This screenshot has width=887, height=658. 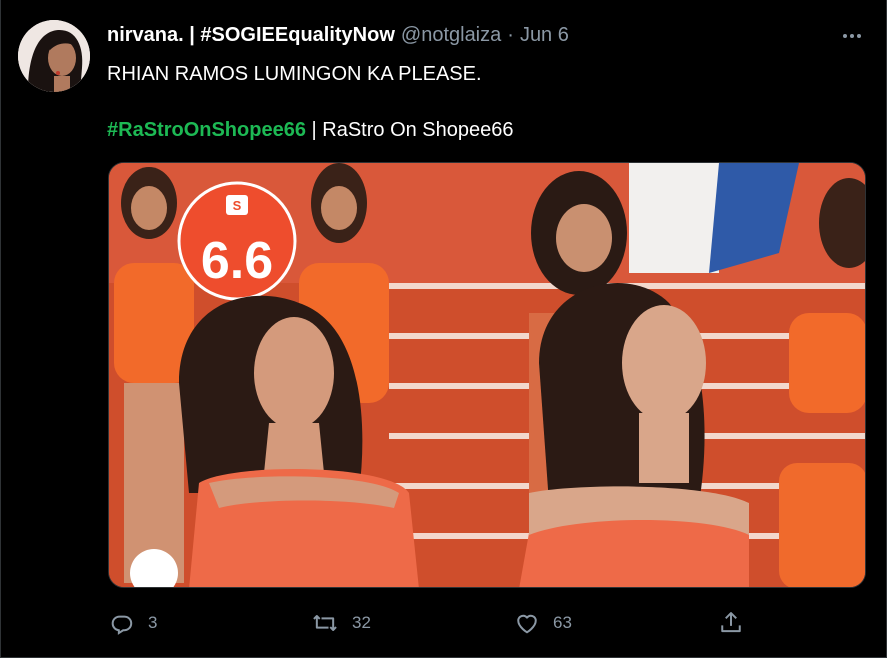 What do you see at coordinates (0, 329) in the screenshot?
I see `frame-border-left` at bounding box center [0, 329].